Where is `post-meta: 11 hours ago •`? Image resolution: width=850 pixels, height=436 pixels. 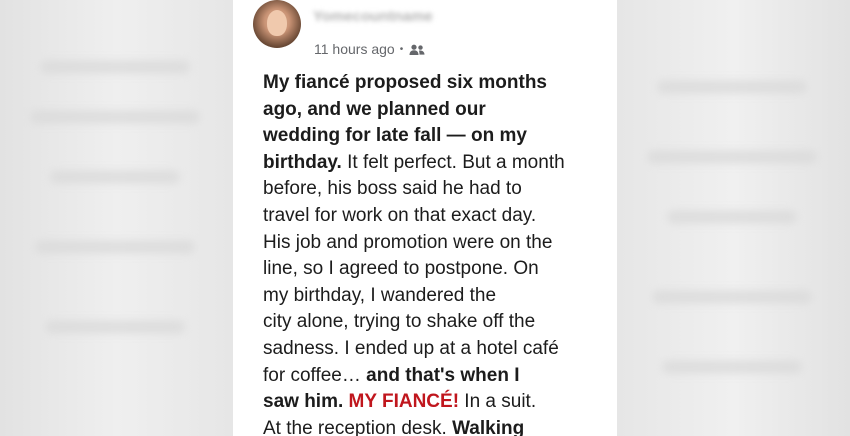 post-meta: 11 hours ago • is located at coordinates (369, 49).